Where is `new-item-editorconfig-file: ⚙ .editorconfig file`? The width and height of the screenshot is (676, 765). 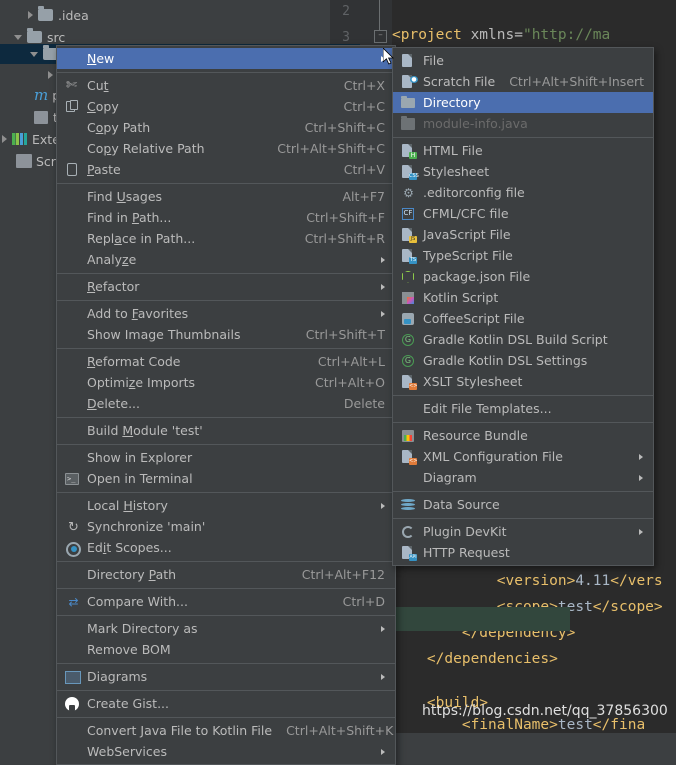 new-item-editorconfig-file: ⚙ .editorconfig file is located at coordinates (523, 192).